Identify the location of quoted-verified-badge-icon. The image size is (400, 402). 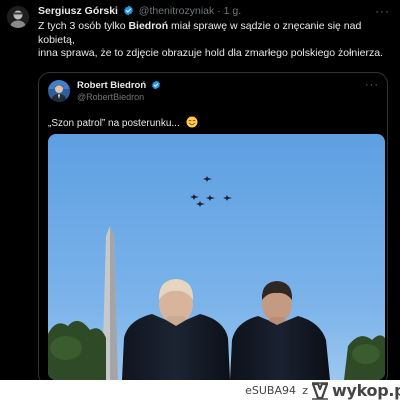
(155, 85).